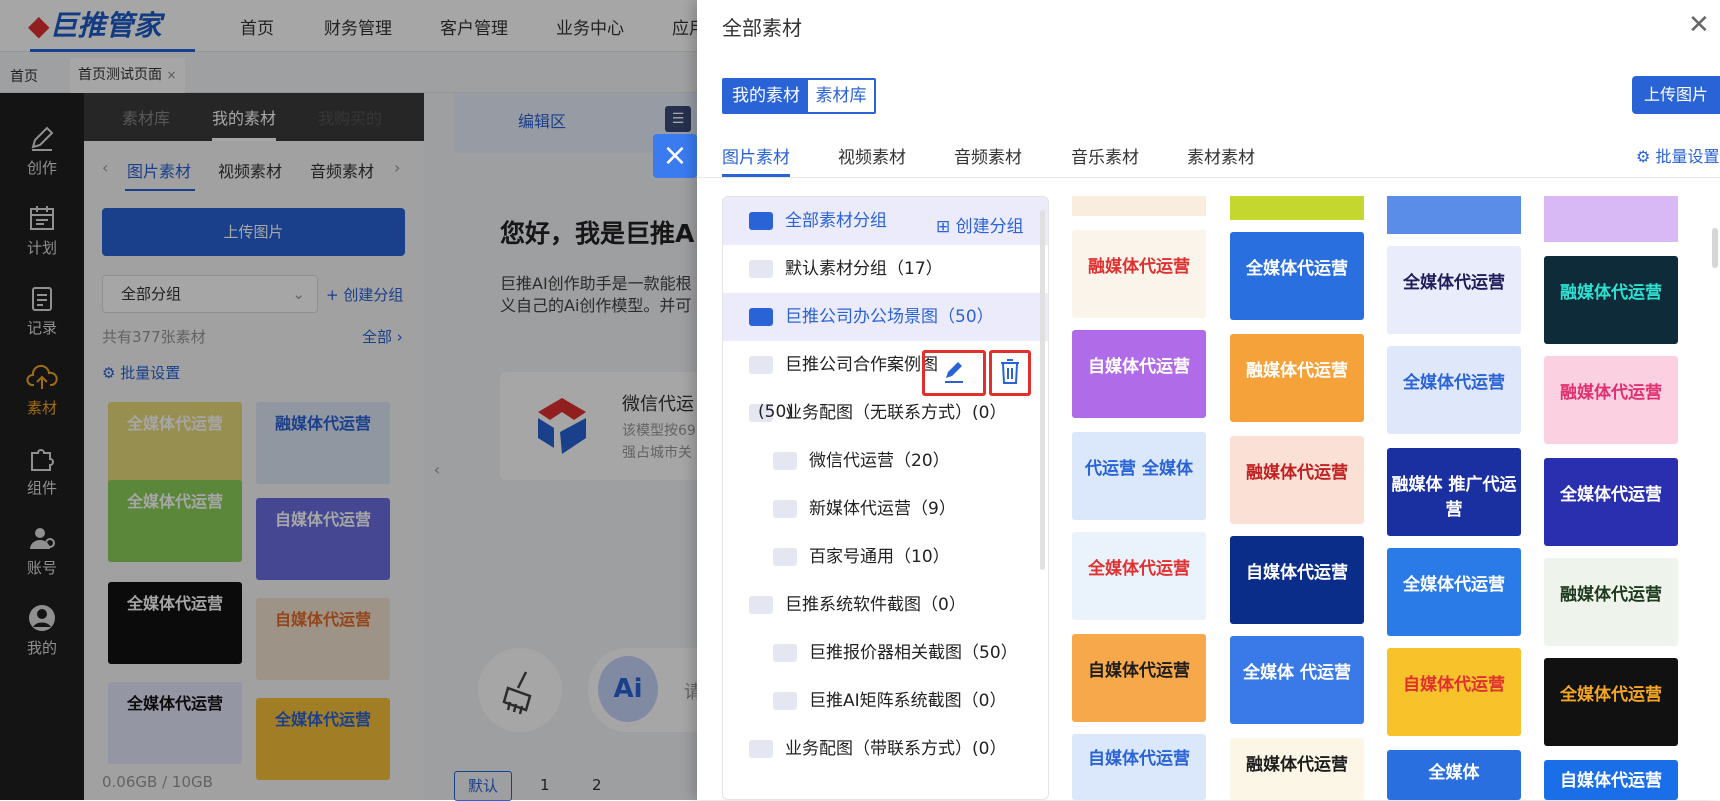 The image size is (1720, 801). I want to click on close-x-icon: ×, so click(675, 156).